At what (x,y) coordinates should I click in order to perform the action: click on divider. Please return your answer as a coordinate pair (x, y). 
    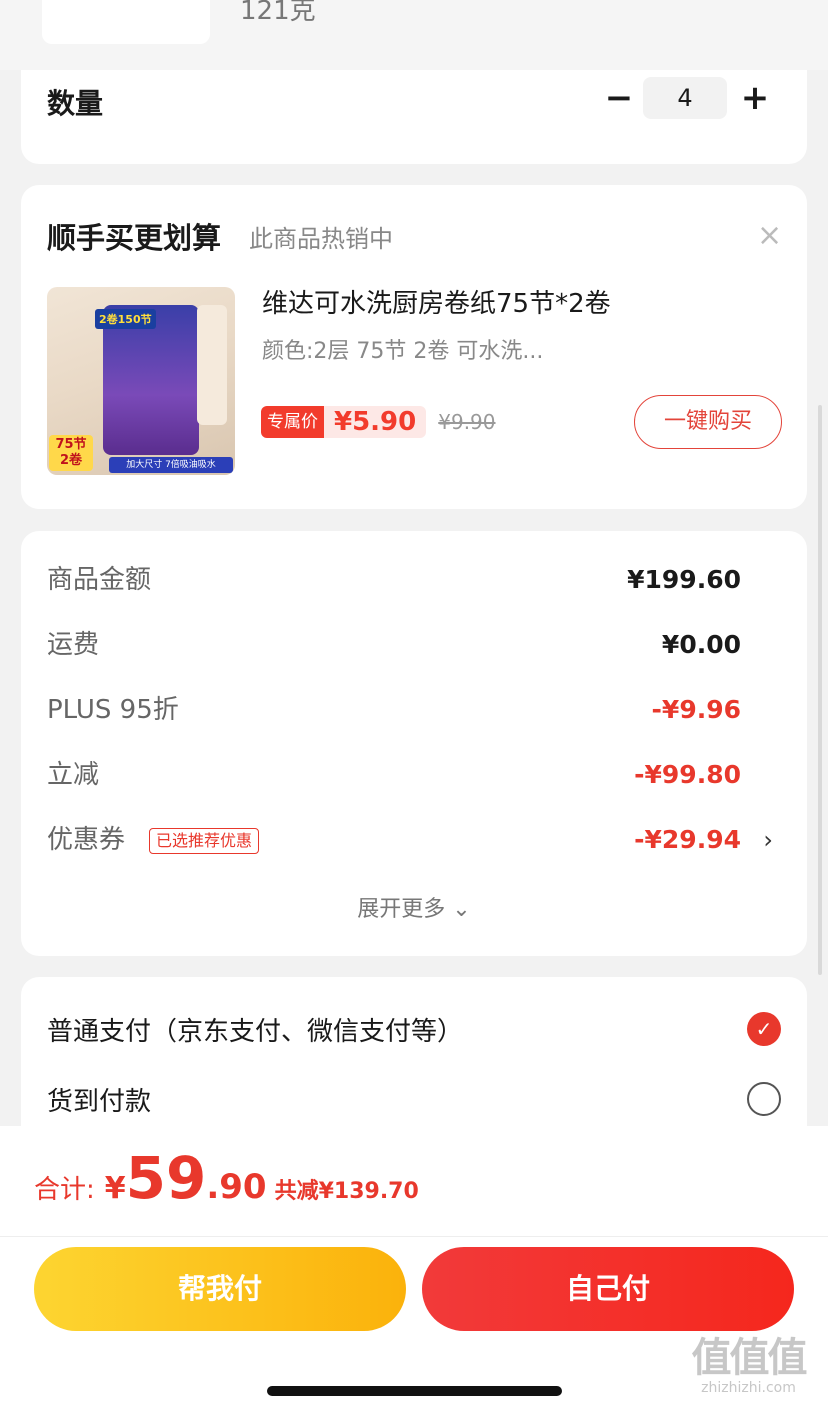
    Looking at the image, I should click on (414, 1236).